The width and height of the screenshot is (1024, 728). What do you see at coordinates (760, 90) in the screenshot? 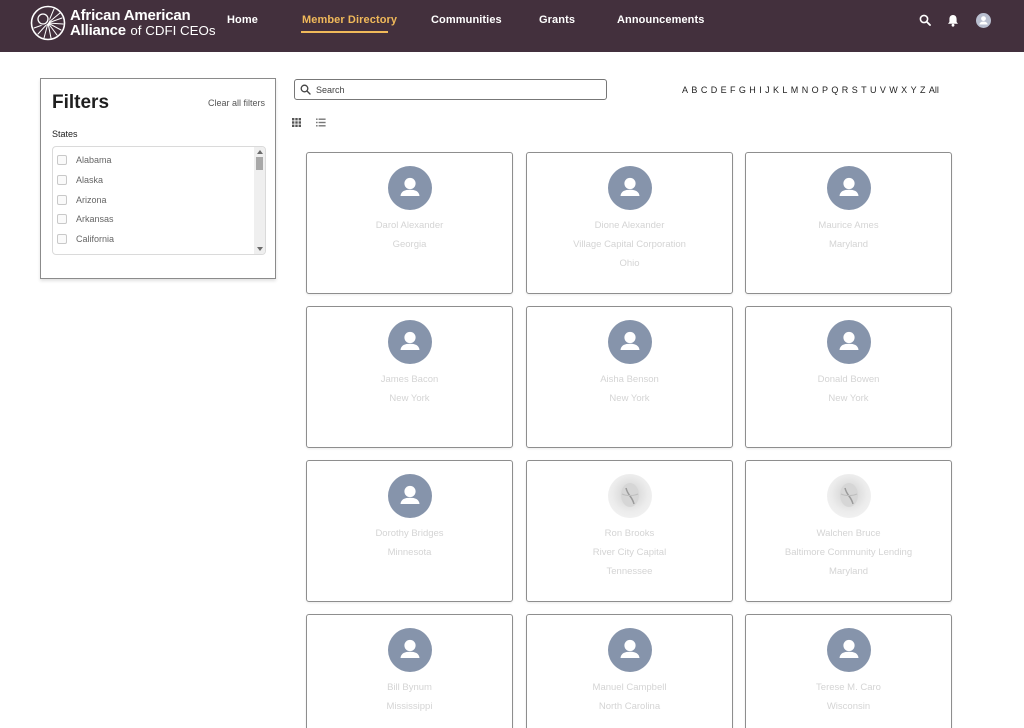
I see `alphabet-letter-i: I` at bounding box center [760, 90].